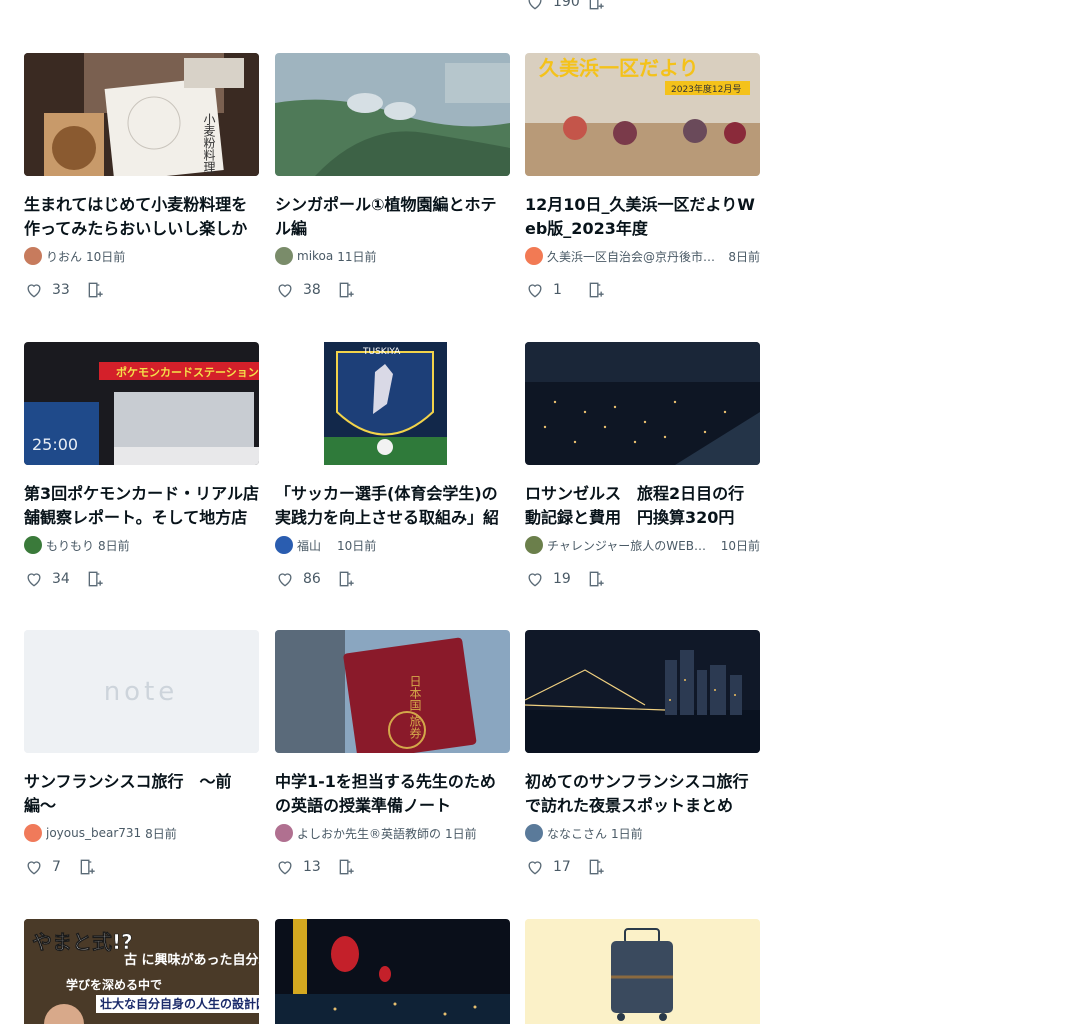  I want to click on card-meta: チャレンジャー旅人のWEBサイト・ブログ・動画制作 10日前, so click(642, 545).